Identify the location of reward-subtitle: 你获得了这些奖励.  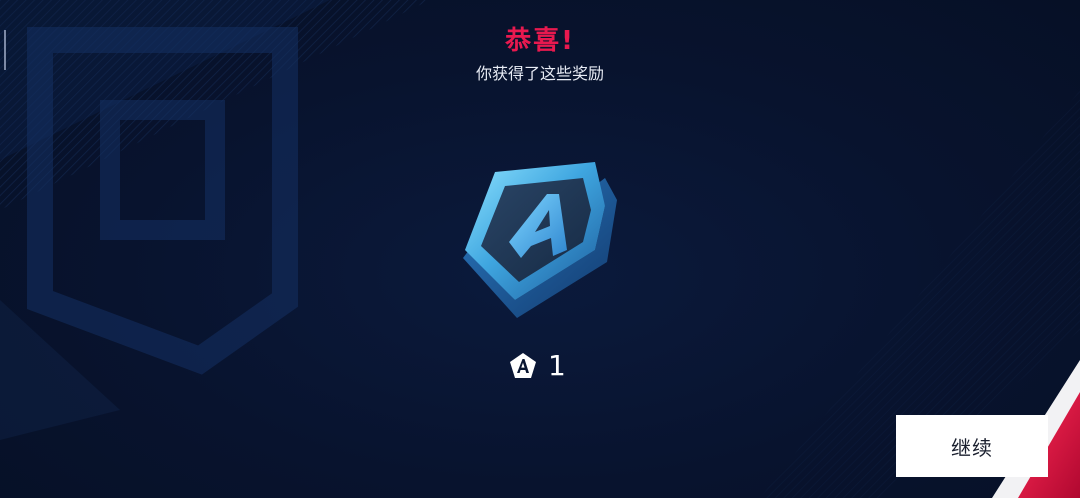
(539, 73).